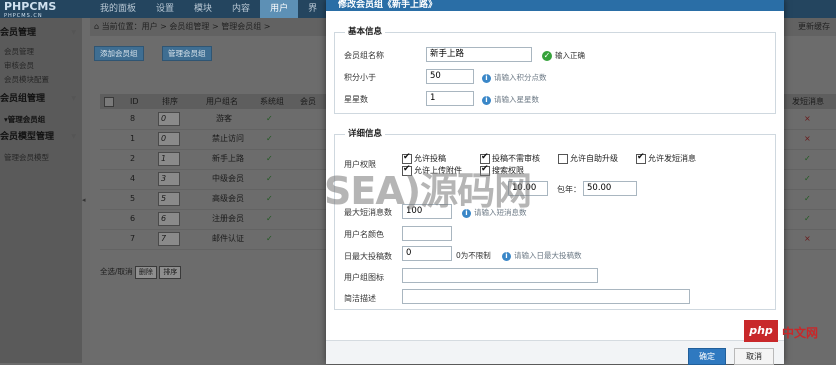  Describe the element at coordinates (279, 9) in the screenshot. I see `nav-tab-users: 用户` at that location.